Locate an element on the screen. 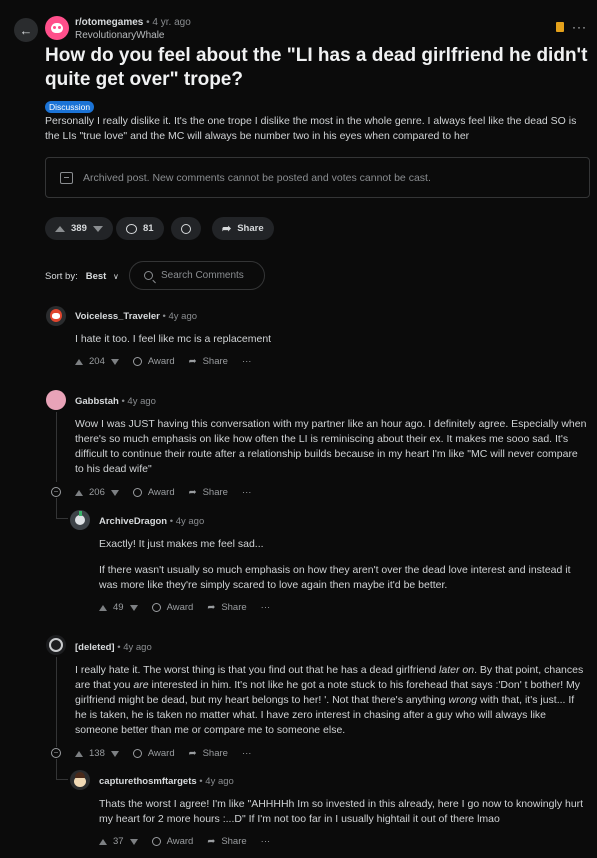  post-flair: Discussion is located at coordinates (70, 107).